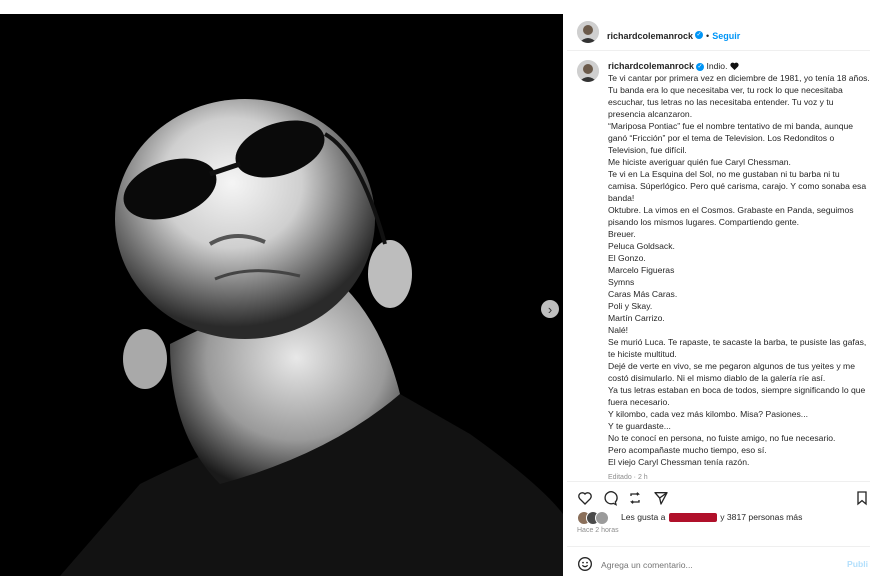 The width and height of the screenshot is (870, 581). I want to click on chevron-right-icon: ›, so click(550, 309).